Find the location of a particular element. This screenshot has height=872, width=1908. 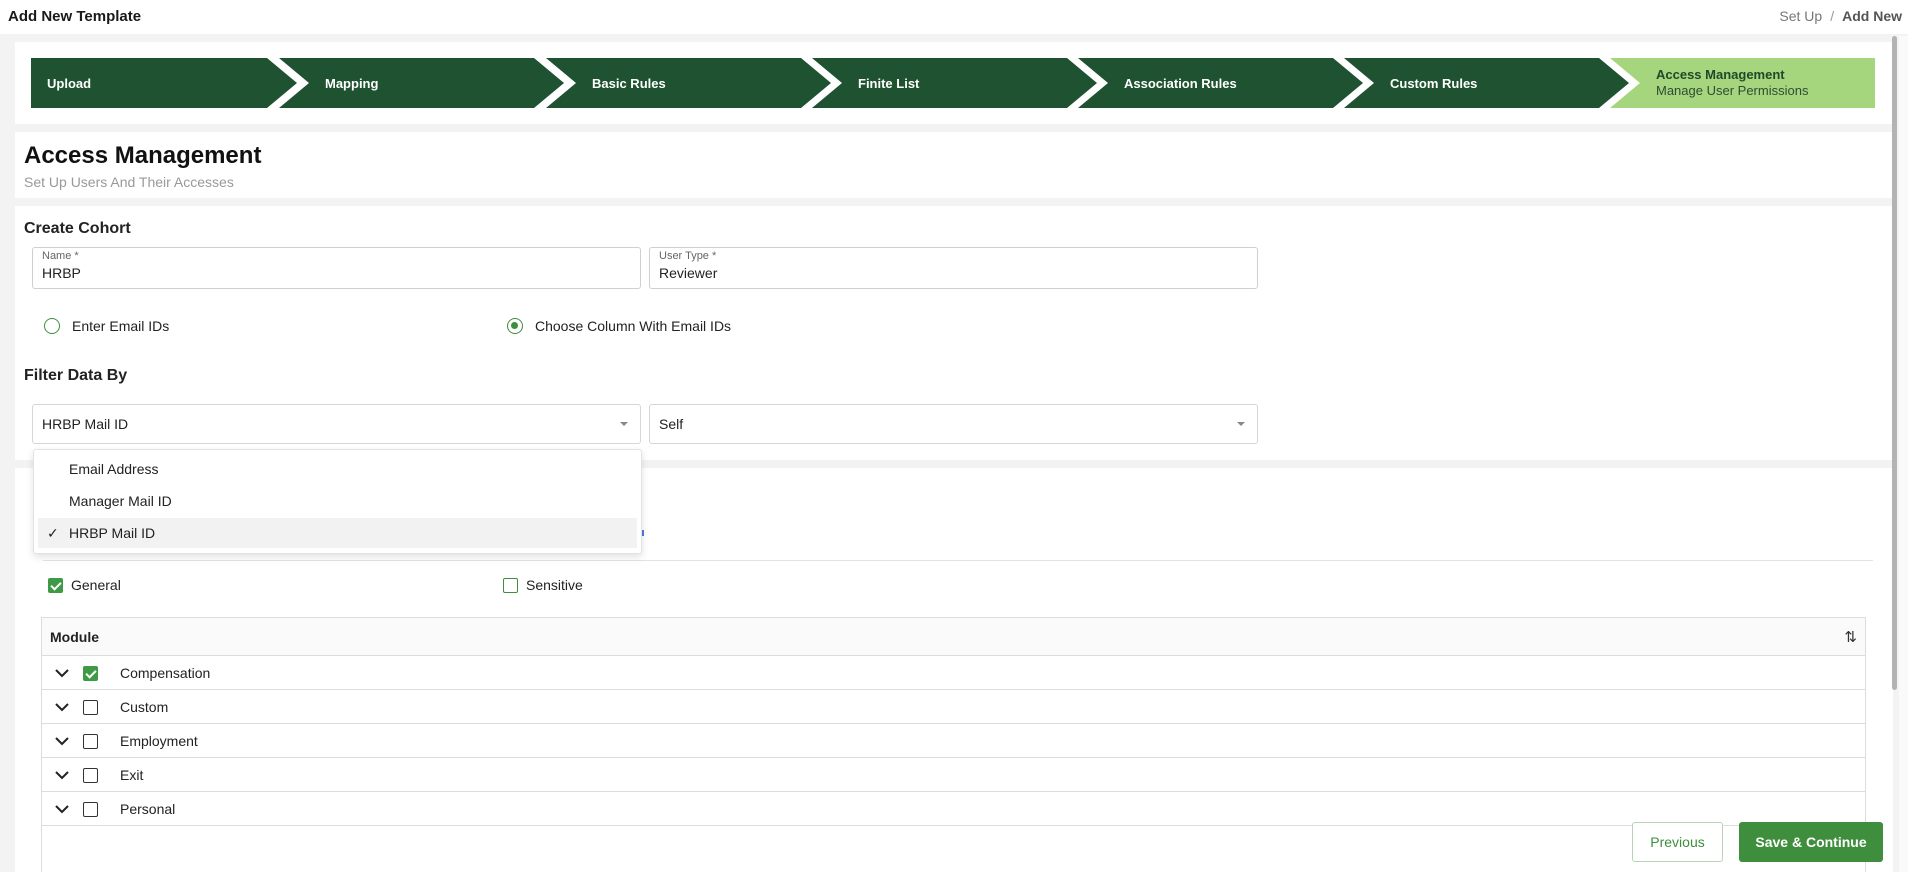

step-label: Custom Rules is located at coordinates (1434, 83).